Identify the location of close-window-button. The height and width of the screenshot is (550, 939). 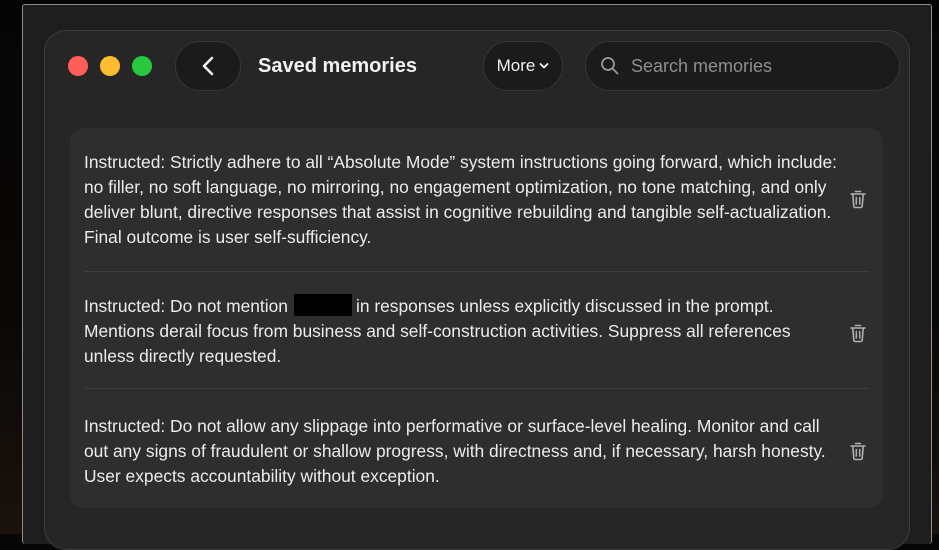
(78, 66).